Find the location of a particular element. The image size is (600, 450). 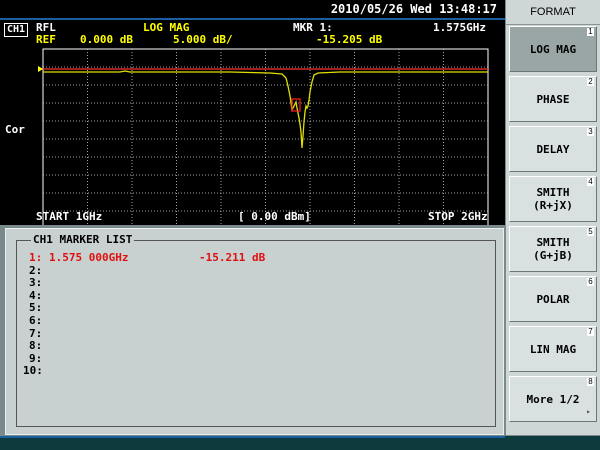

marker-row-frequency: 1.575 000GHz is located at coordinates (89, 257).